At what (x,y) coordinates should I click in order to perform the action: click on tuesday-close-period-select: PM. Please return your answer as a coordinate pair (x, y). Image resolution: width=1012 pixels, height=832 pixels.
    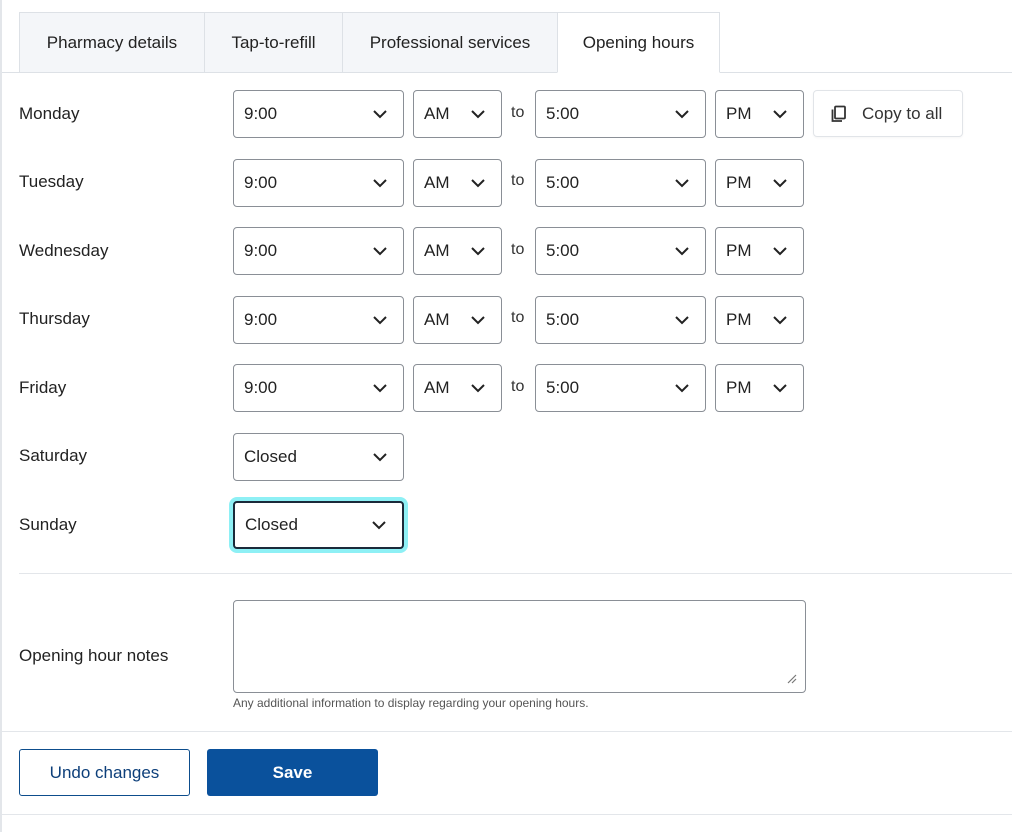
    Looking at the image, I should click on (759, 183).